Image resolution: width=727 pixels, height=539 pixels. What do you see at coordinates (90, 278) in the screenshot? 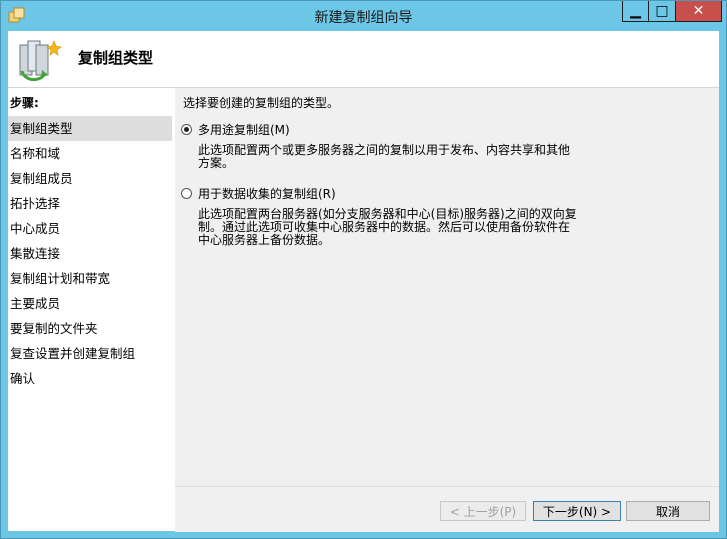
I see `step-item-schedule-bandwidth: 复制组计划和带宽` at bounding box center [90, 278].